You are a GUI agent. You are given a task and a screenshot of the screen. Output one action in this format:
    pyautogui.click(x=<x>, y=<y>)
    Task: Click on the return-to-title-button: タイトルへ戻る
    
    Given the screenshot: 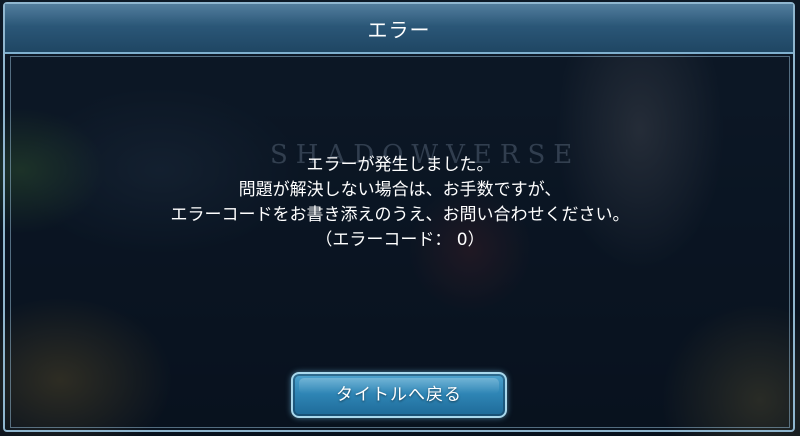 What is the action you would take?
    pyautogui.click(x=399, y=395)
    